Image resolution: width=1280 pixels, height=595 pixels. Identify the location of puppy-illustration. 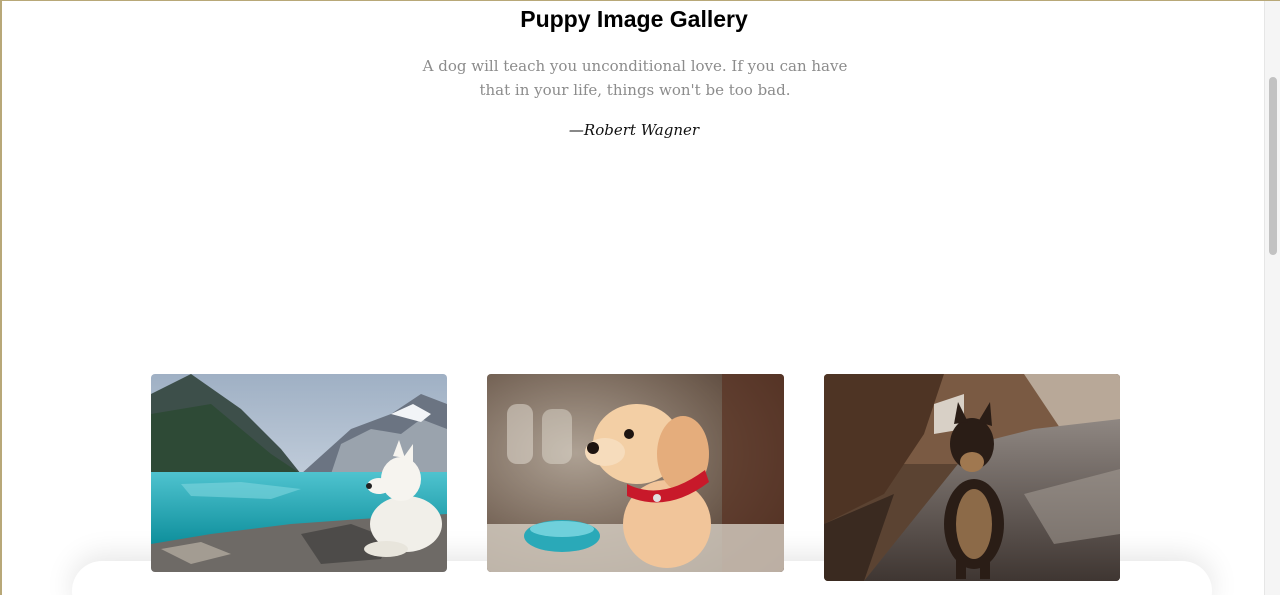
(635, 473).